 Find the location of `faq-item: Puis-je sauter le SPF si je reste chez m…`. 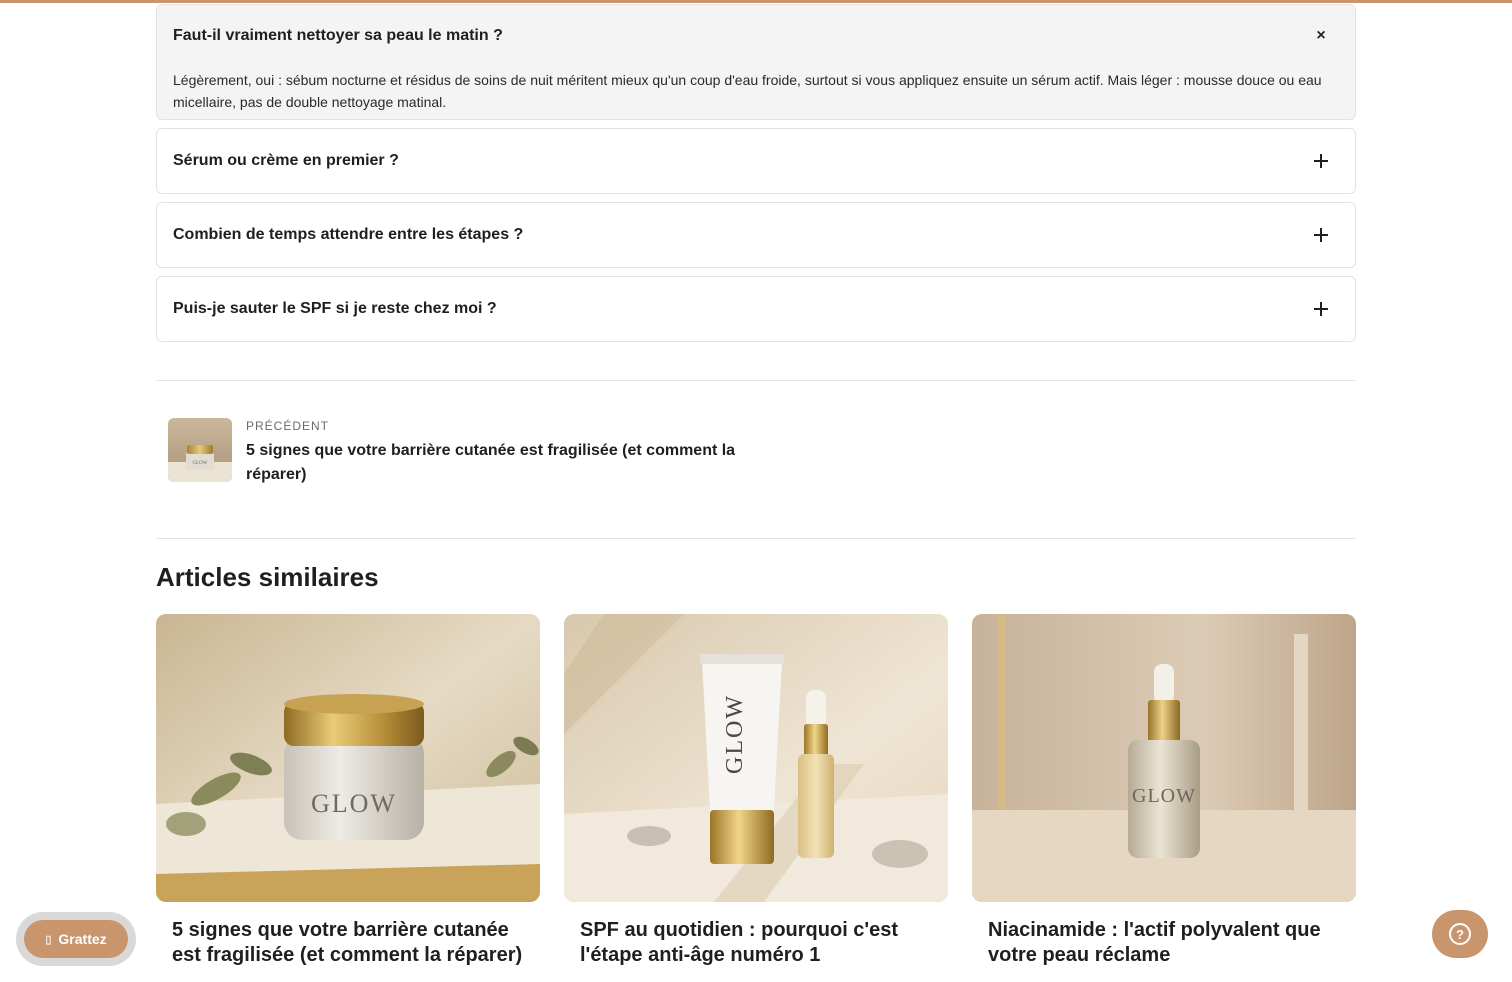

faq-item: Puis-je sauter le SPF si je reste chez m… is located at coordinates (756, 309).